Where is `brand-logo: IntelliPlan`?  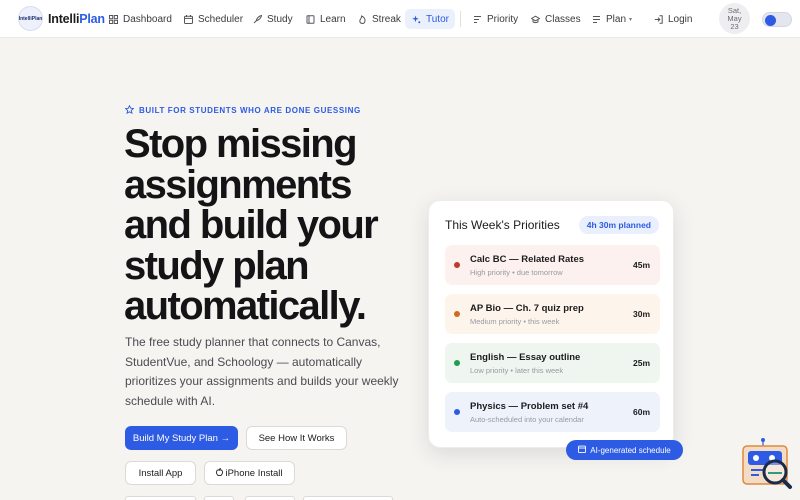 brand-logo: IntelliPlan is located at coordinates (30, 18).